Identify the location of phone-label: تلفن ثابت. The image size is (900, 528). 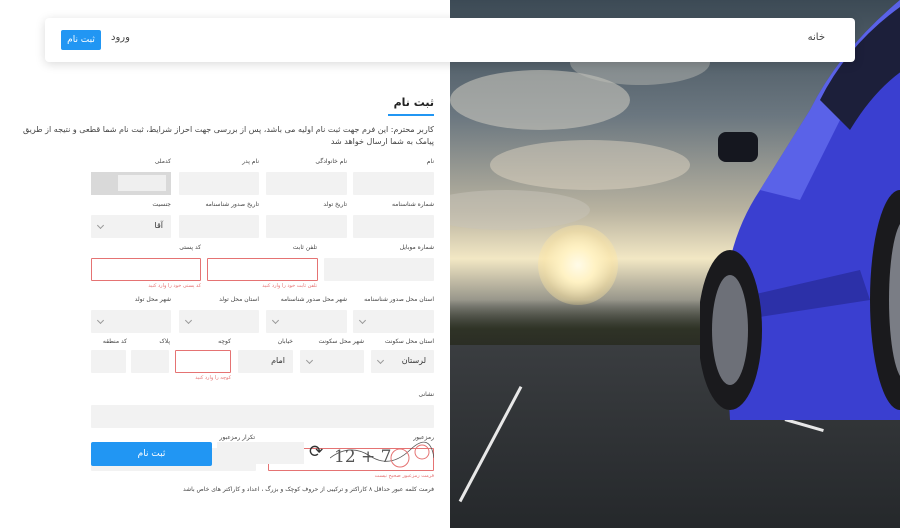
(304, 247).